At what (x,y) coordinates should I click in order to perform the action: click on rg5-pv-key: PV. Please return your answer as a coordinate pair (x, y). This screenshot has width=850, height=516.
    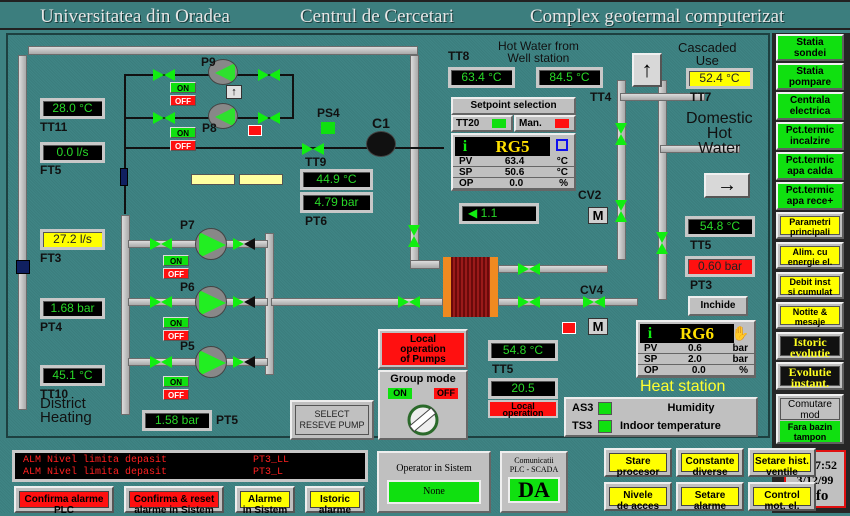
    Looking at the image, I should click on (466, 161).